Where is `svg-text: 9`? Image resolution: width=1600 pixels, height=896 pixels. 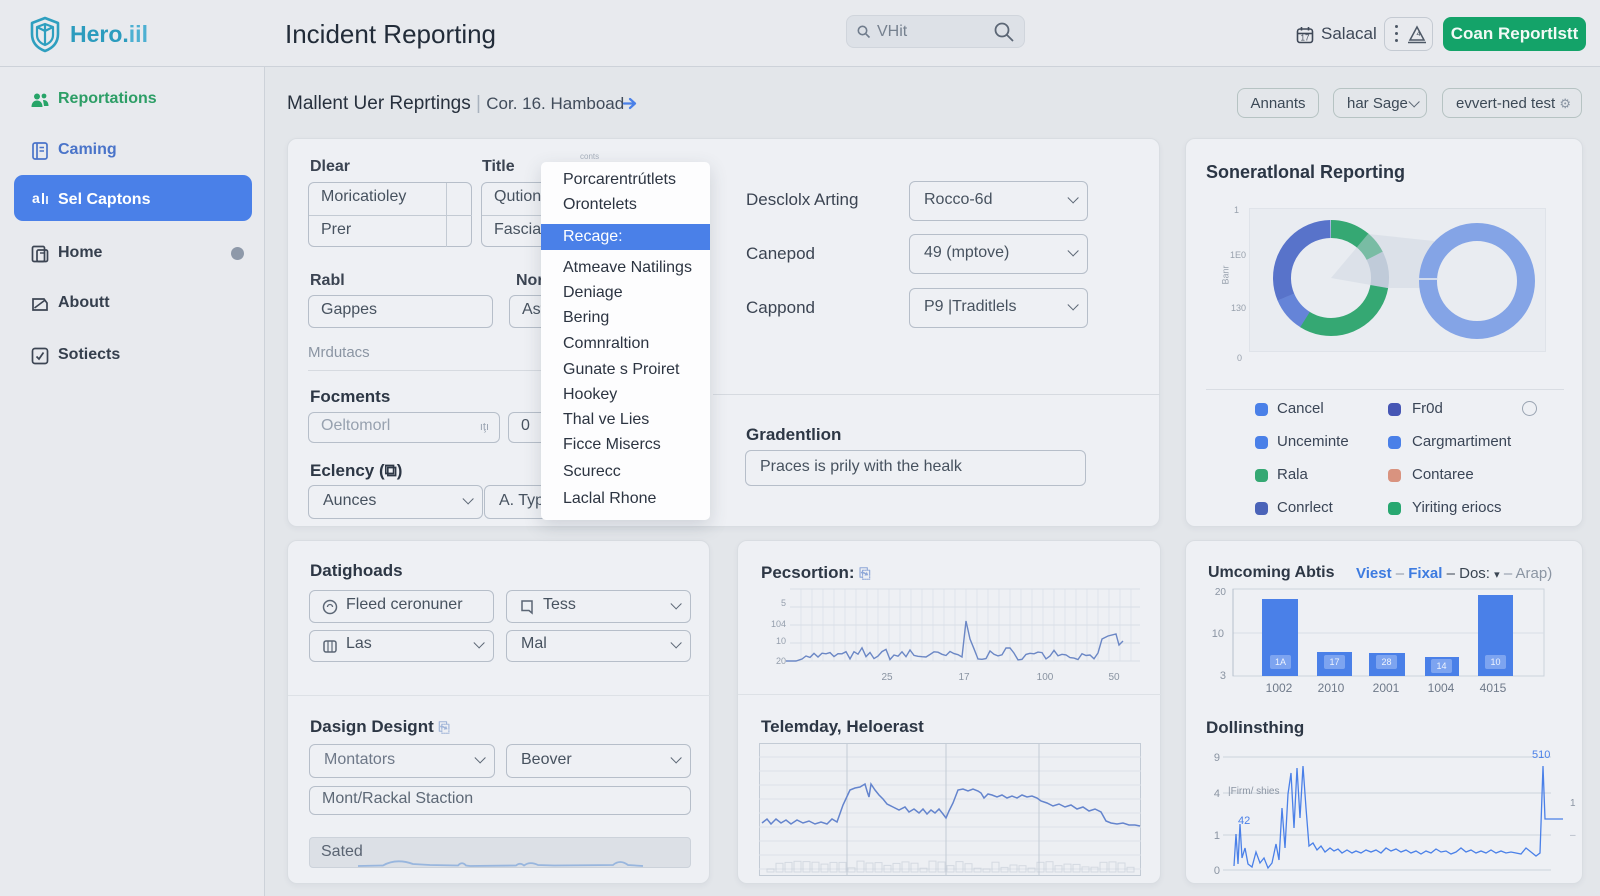 svg-text: 9 is located at coordinates (1217, 758).